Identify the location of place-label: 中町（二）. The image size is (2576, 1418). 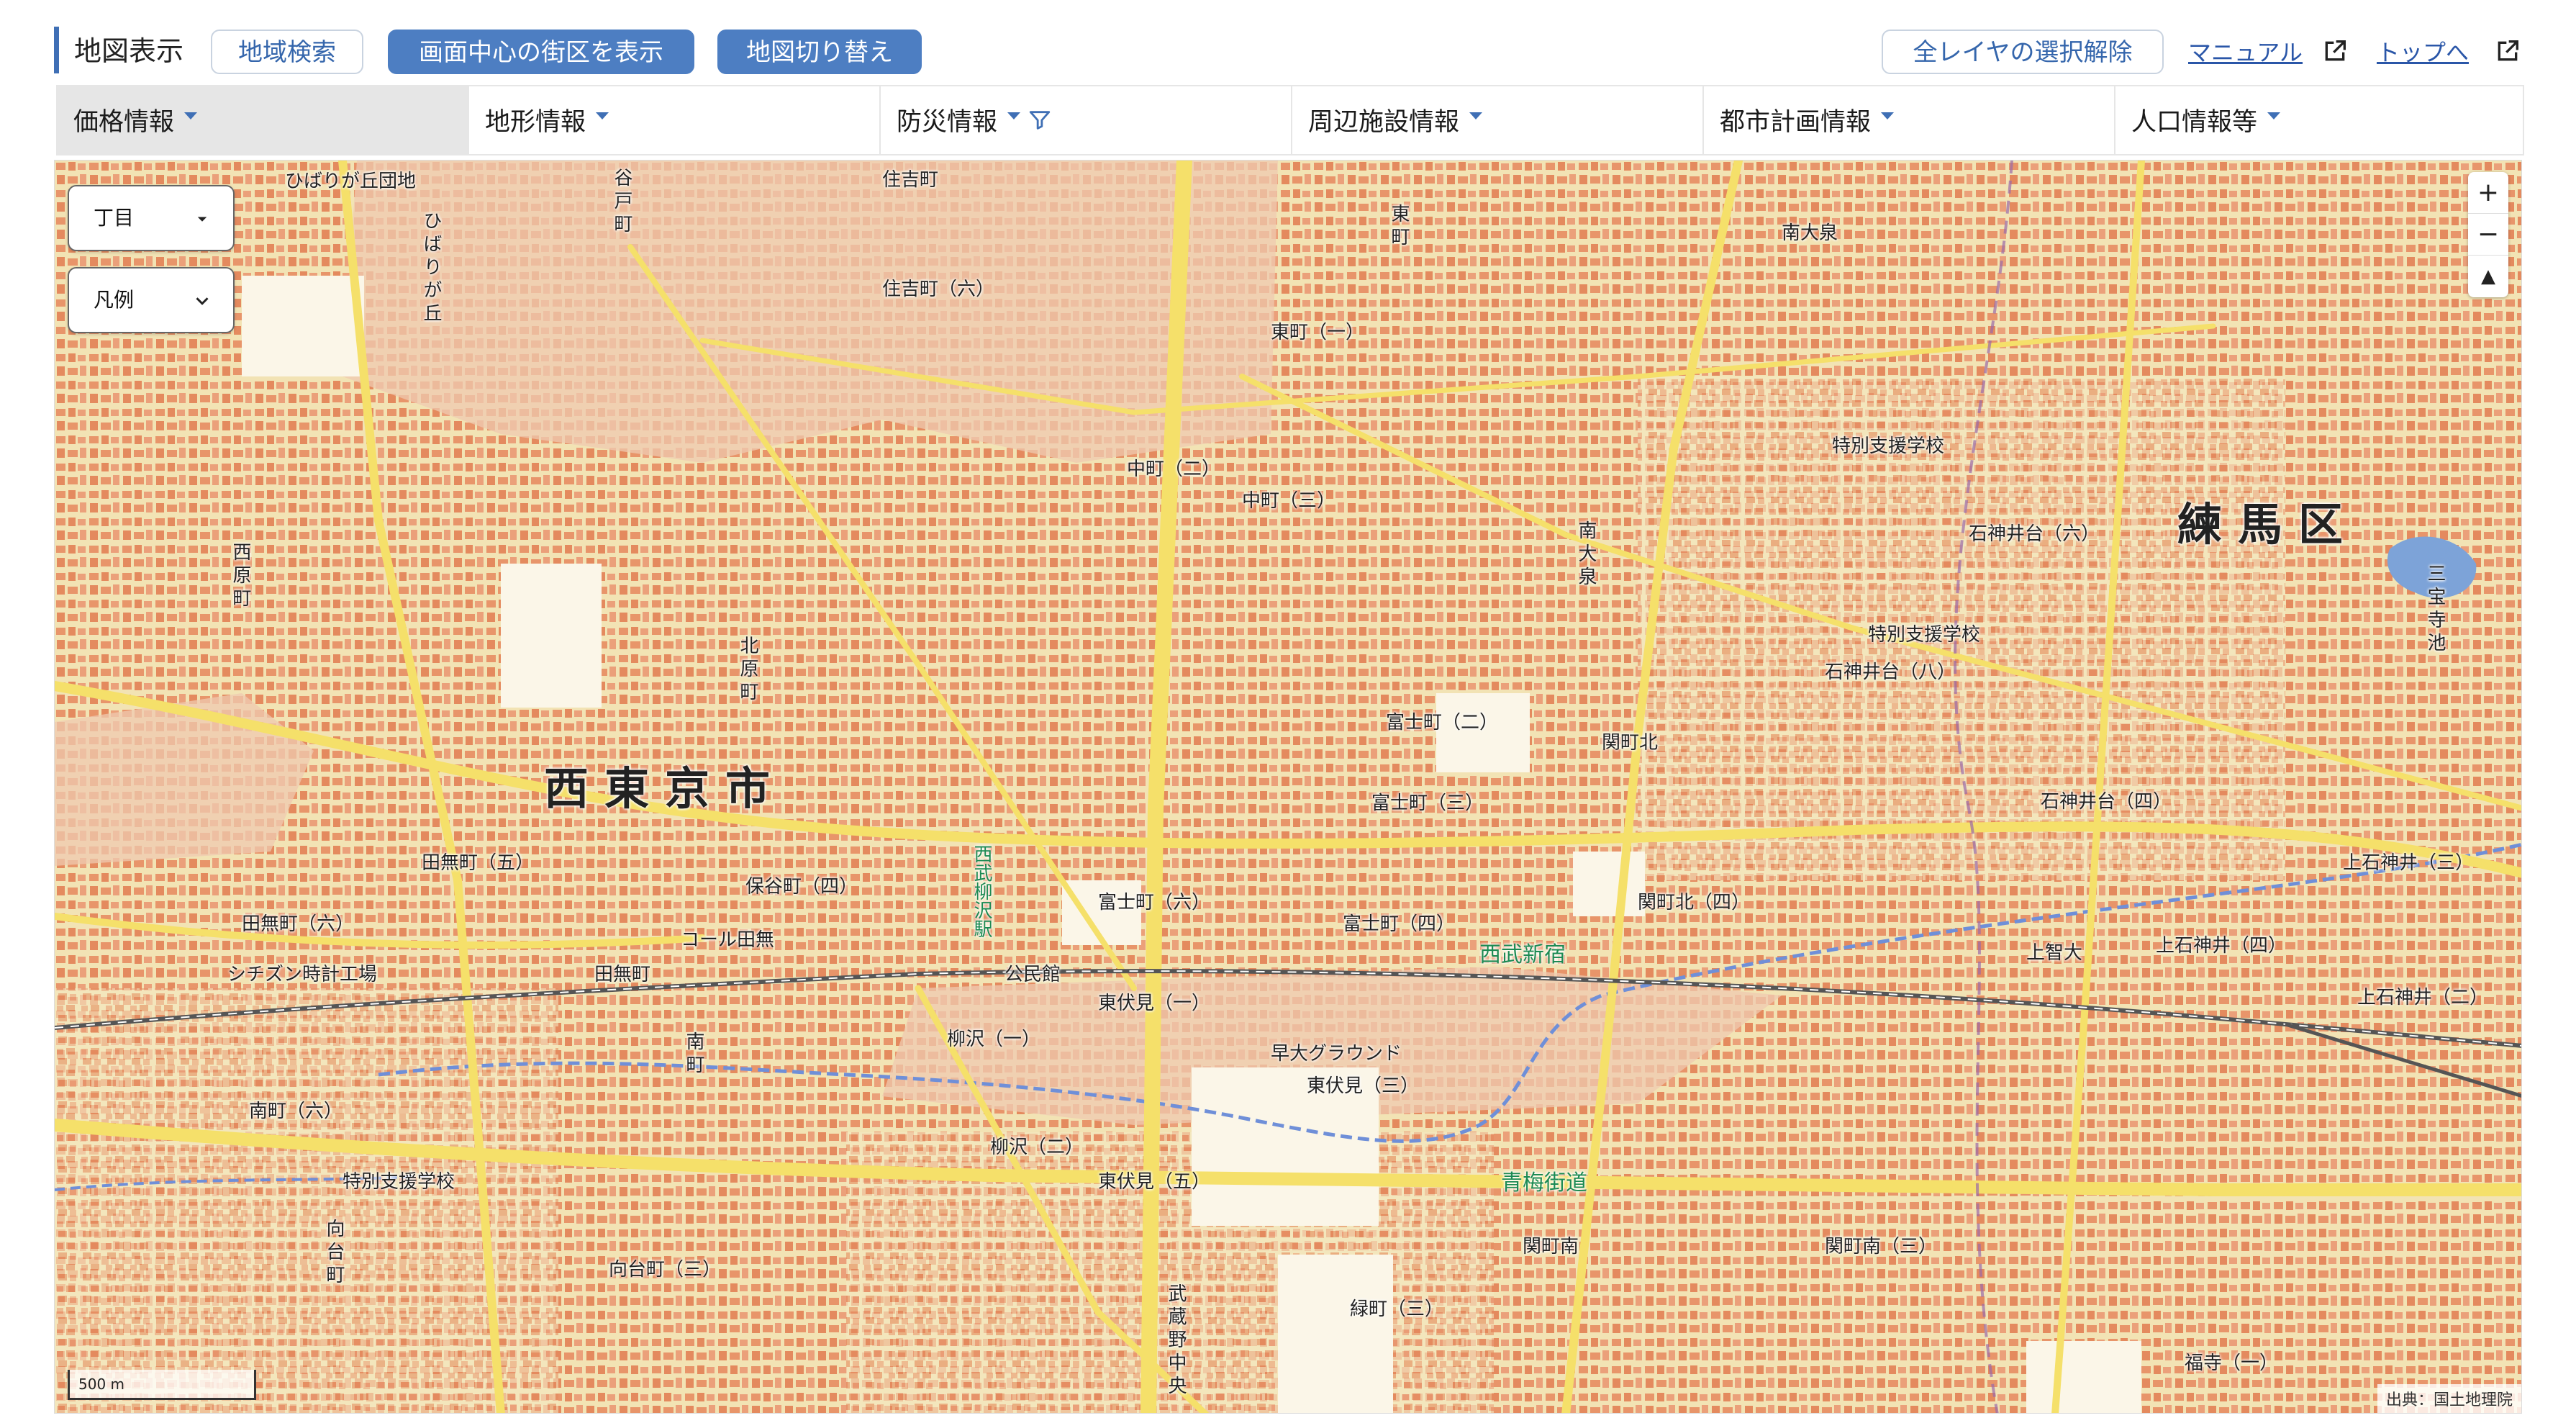
(1174, 470).